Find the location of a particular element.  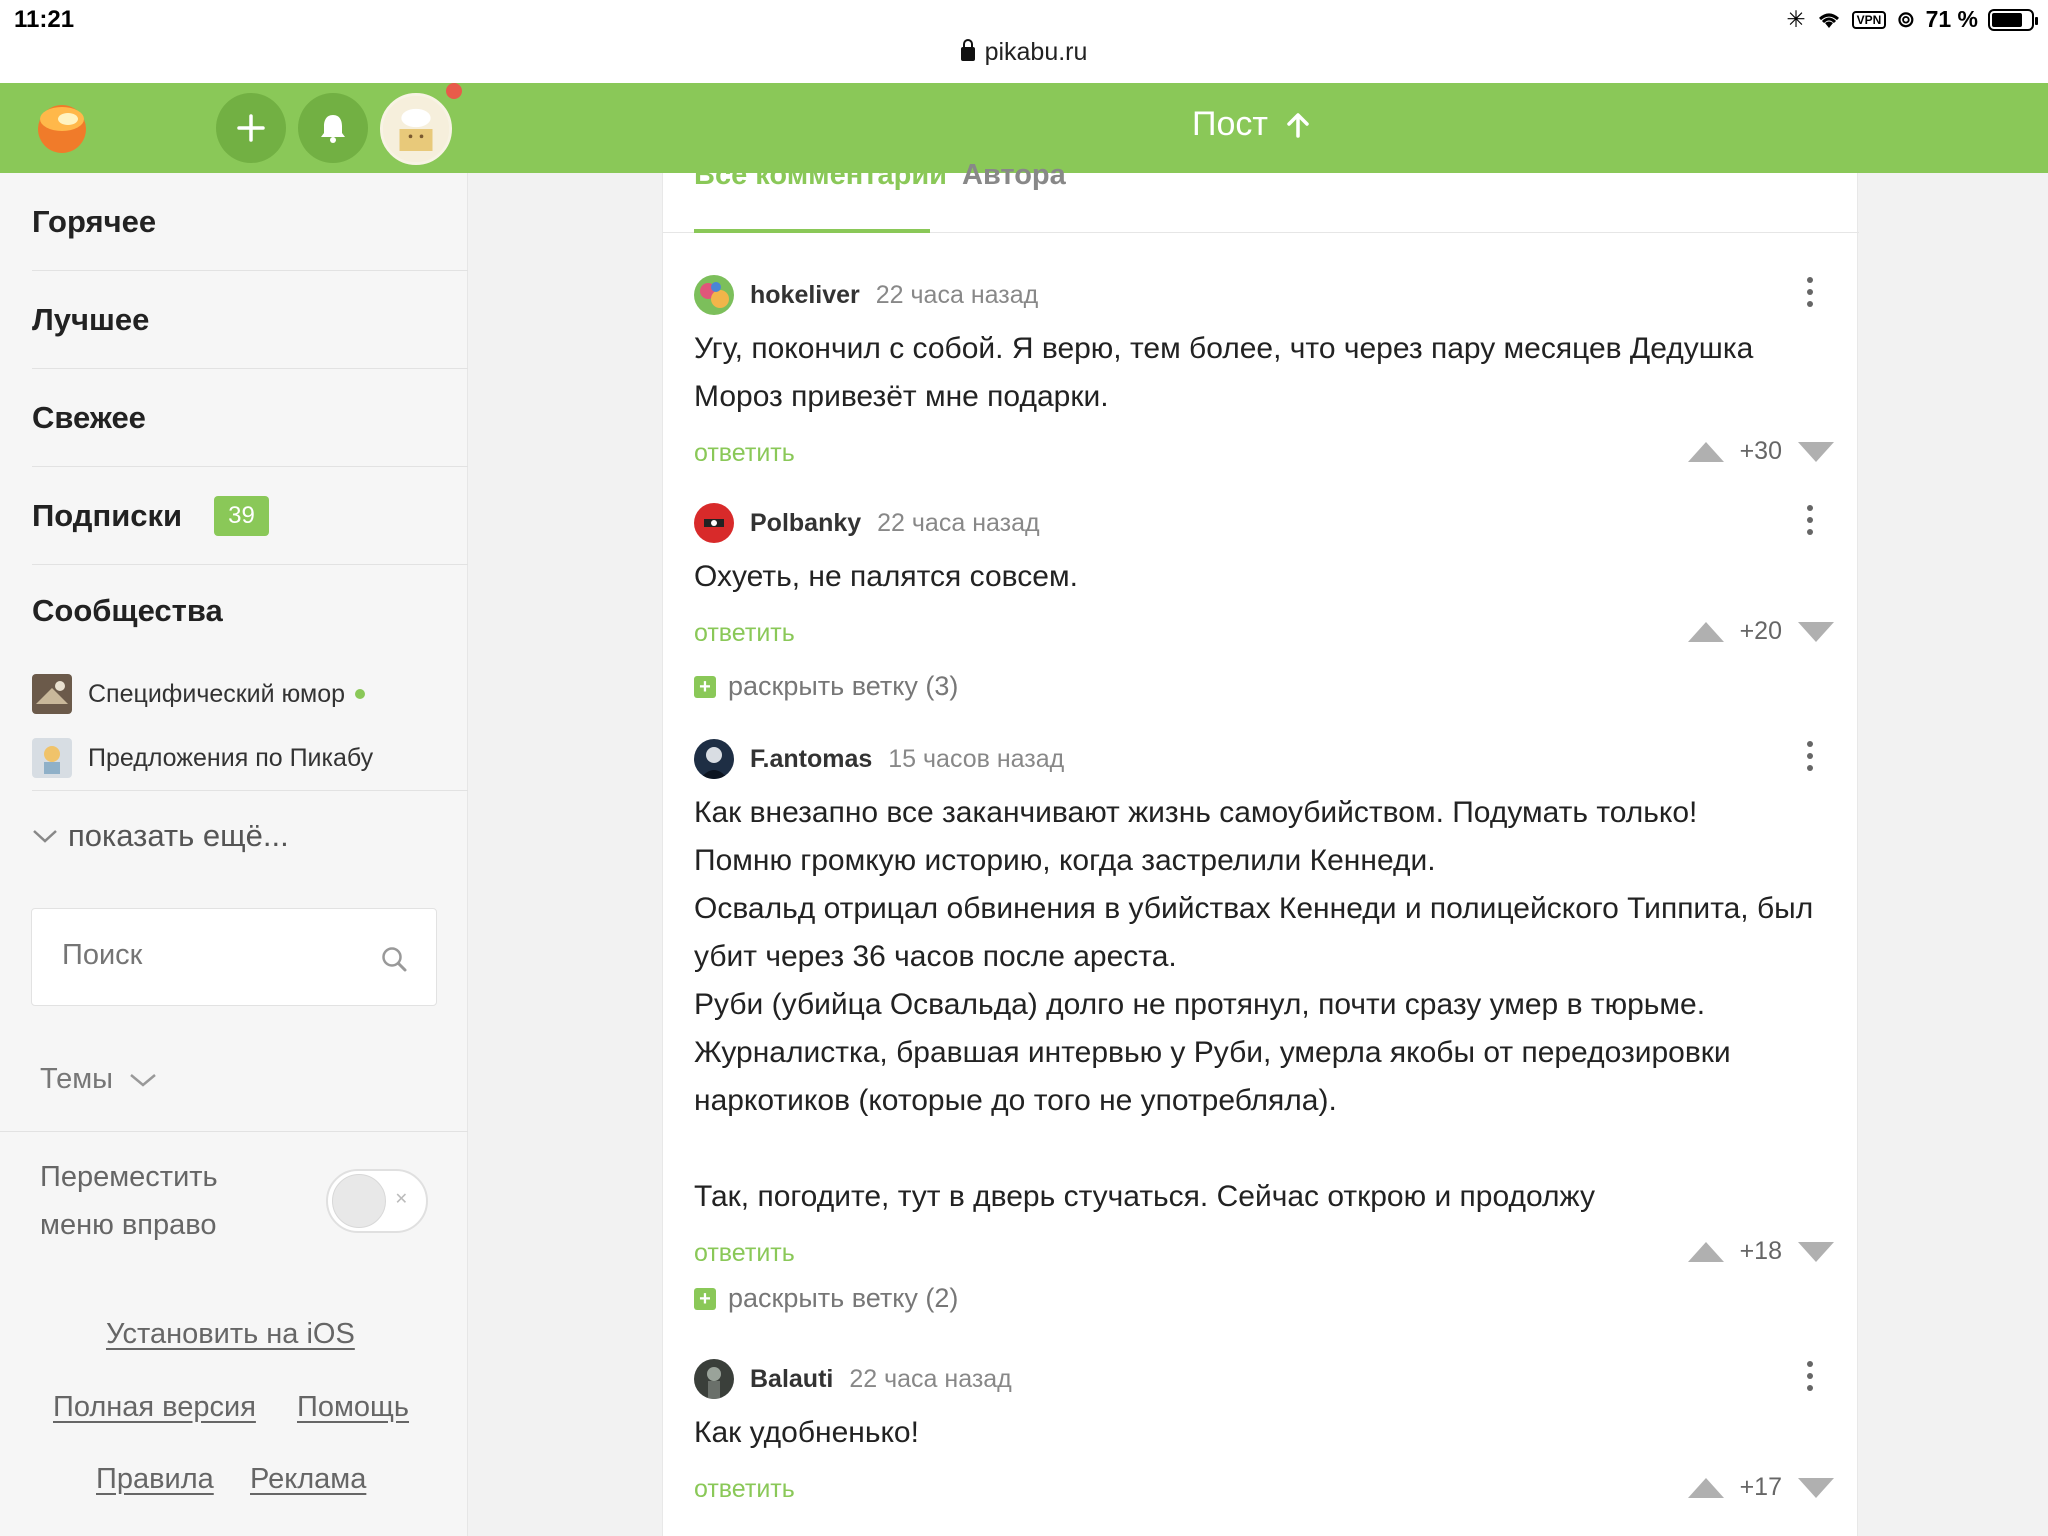

divider is located at coordinates (250, 790).